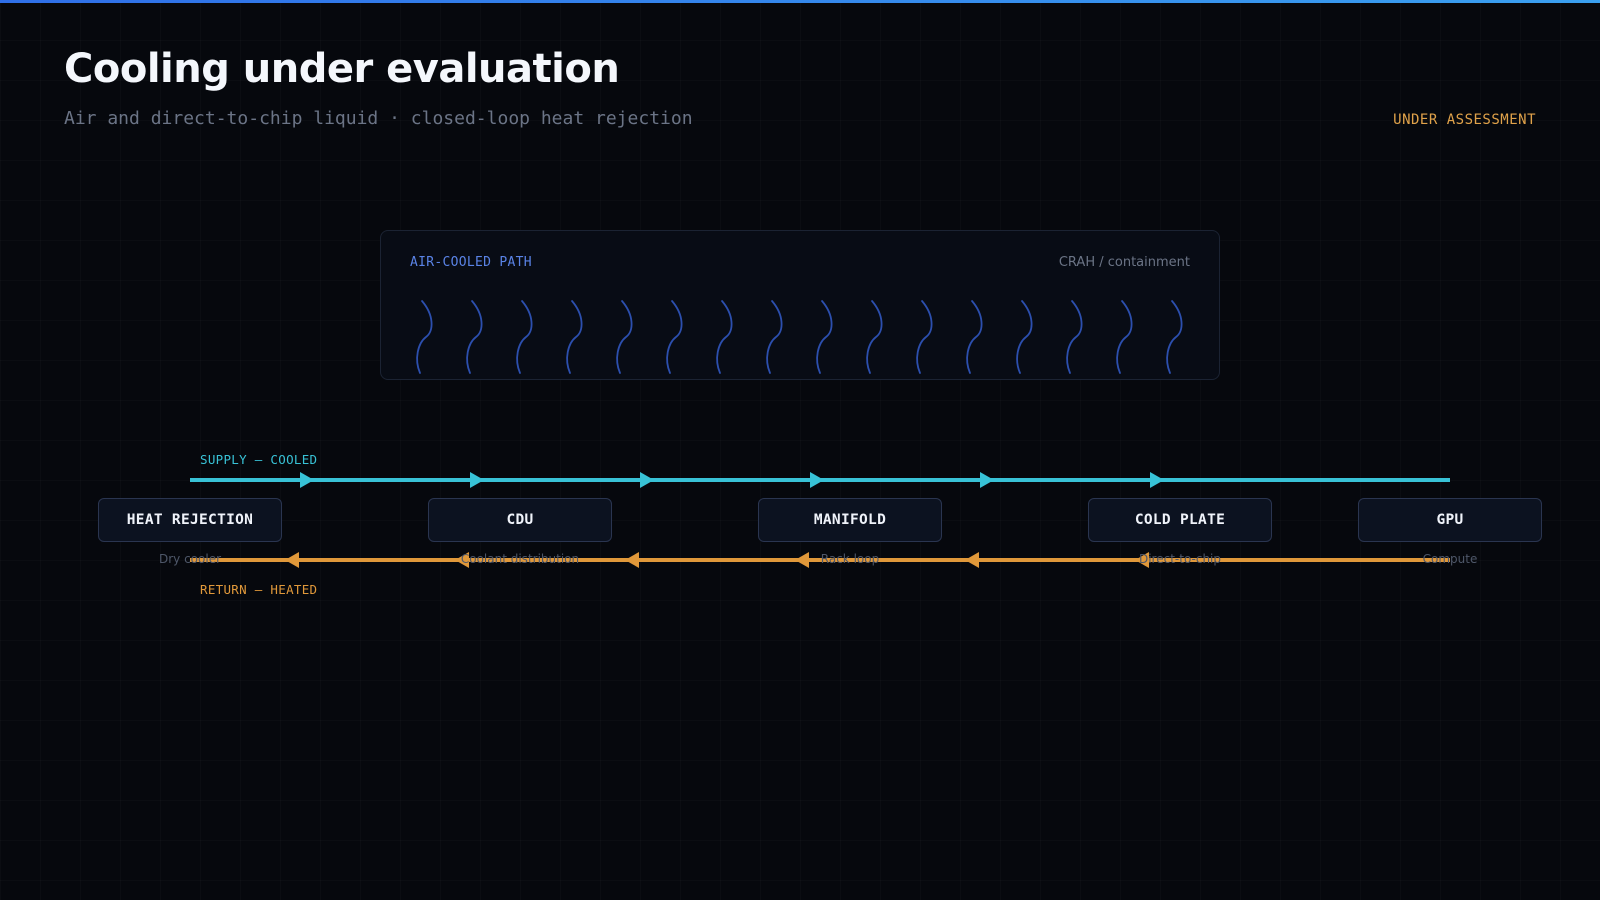  Describe the element at coordinates (1179, 559) in the screenshot. I see `node-cold-plate-sublabel: Direct-to-chip` at that location.